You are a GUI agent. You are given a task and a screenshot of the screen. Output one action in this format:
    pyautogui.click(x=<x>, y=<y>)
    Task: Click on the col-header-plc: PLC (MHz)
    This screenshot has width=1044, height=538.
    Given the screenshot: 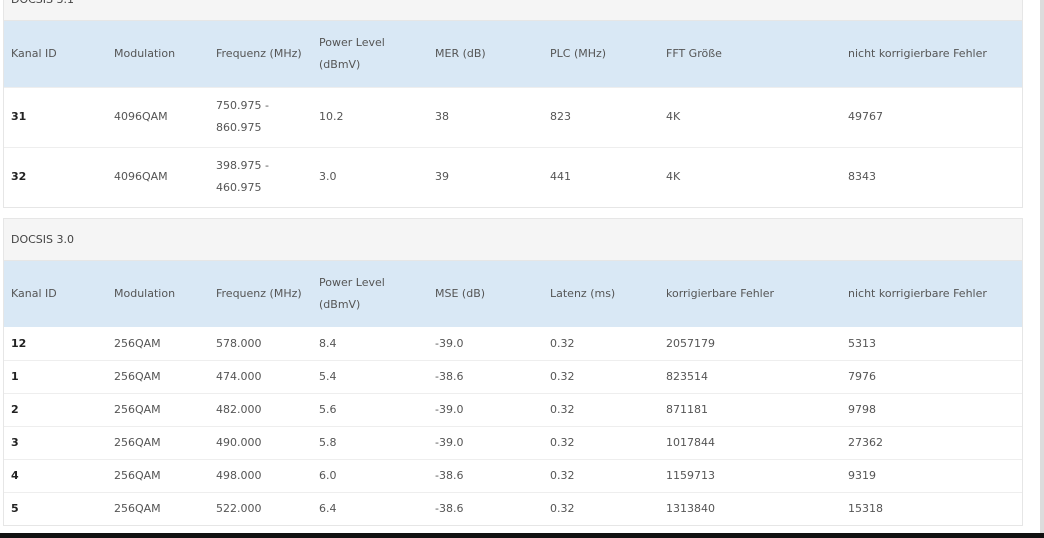 What is the action you would take?
    pyautogui.click(x=578, y=53)
    